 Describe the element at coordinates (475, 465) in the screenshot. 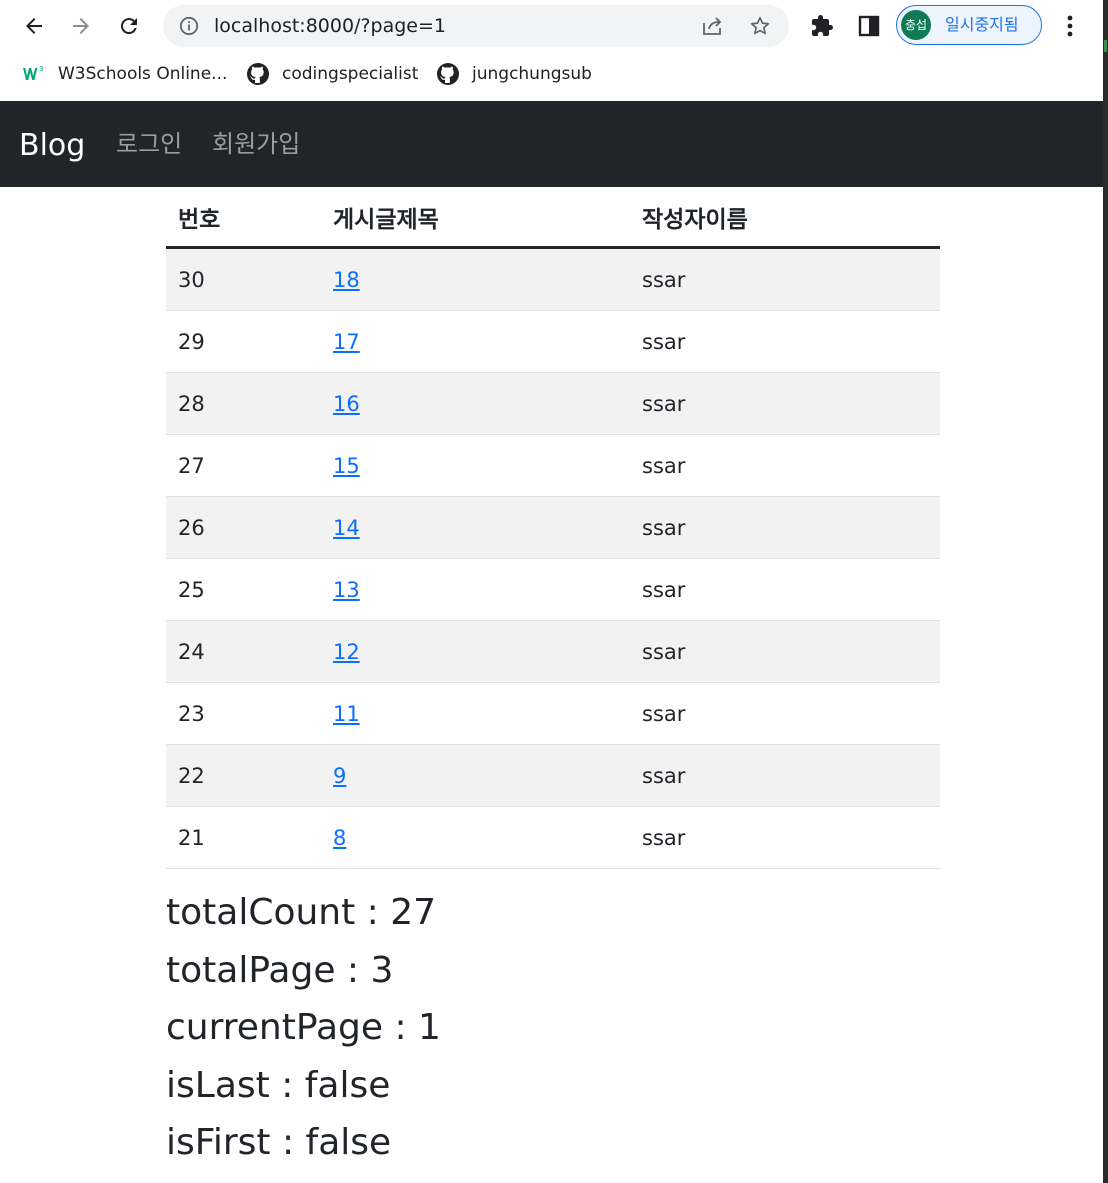

I see `post-title-cell: 15` at that location.